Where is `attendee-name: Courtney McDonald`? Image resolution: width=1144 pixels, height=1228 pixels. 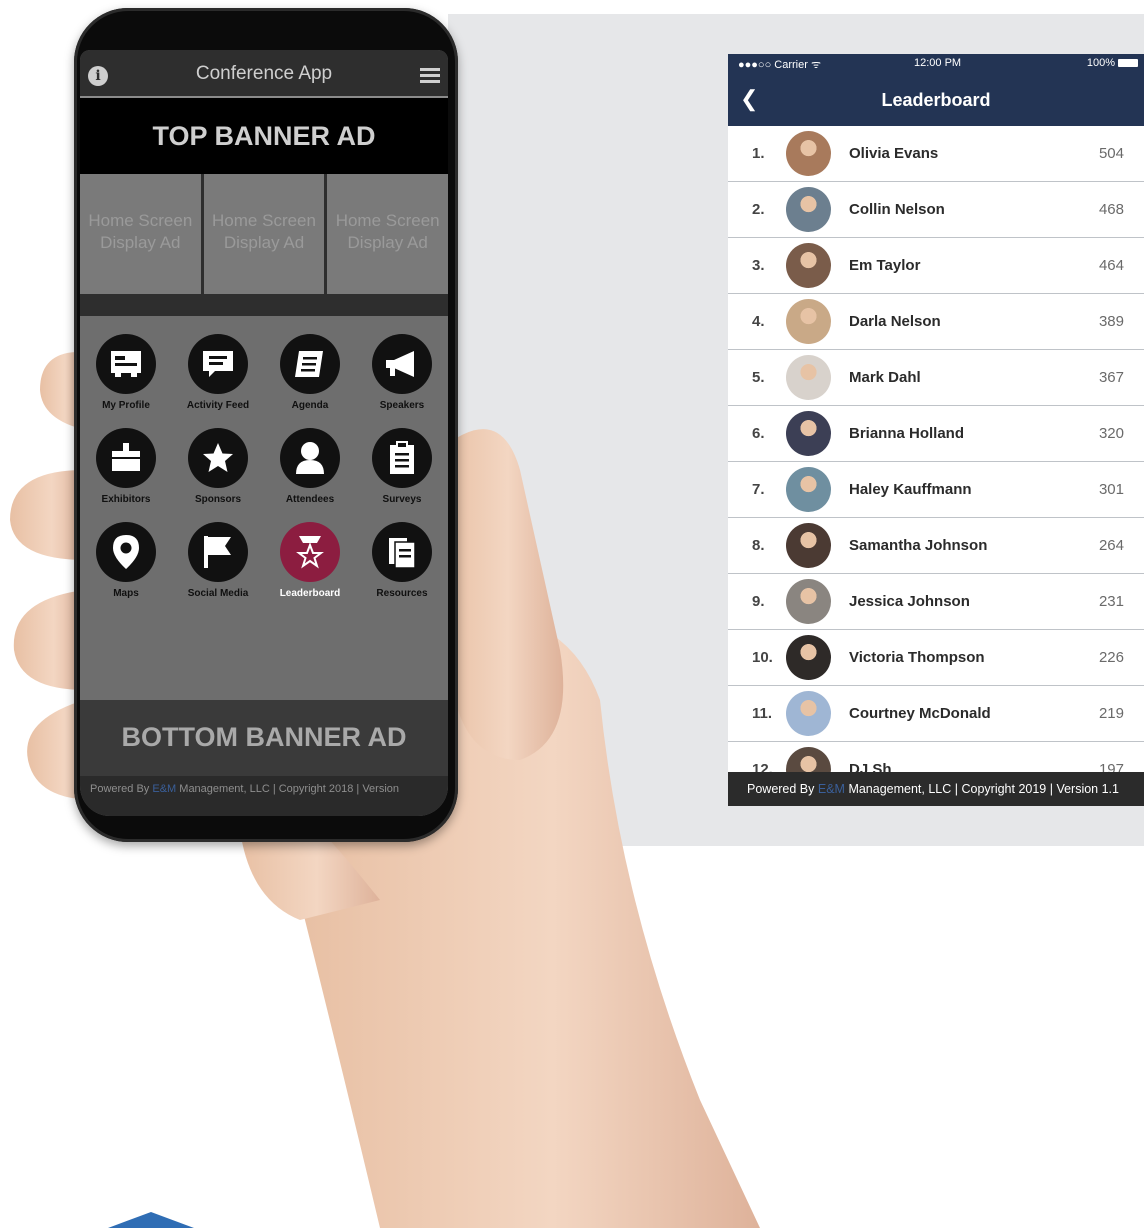 attendee-name: Courtney McDonald is located at coordinates (920, 713).